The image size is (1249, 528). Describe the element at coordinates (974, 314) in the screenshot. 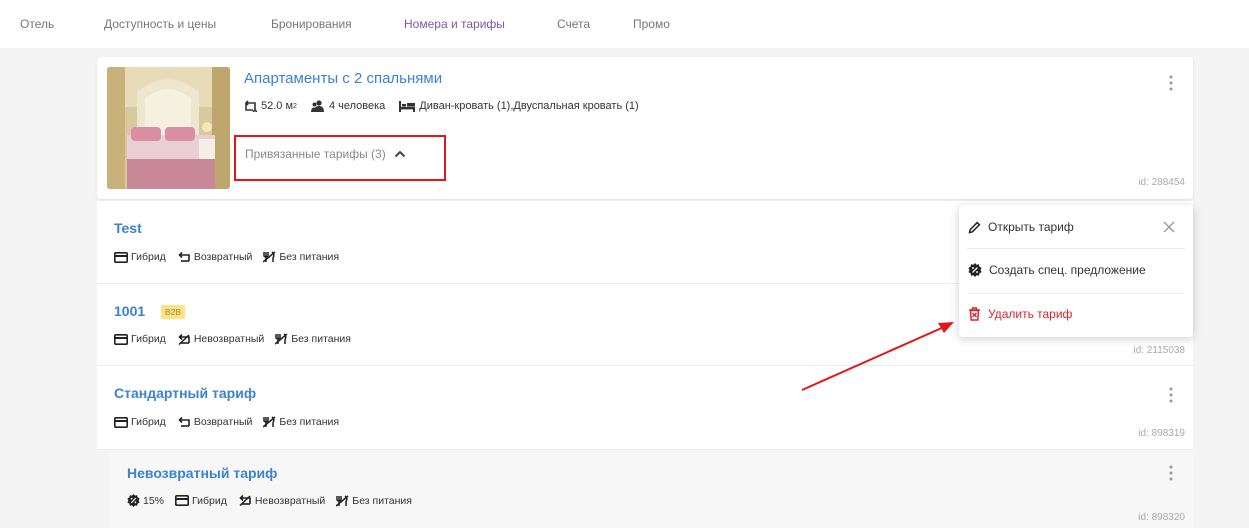

I see `trash-icon` at that location.